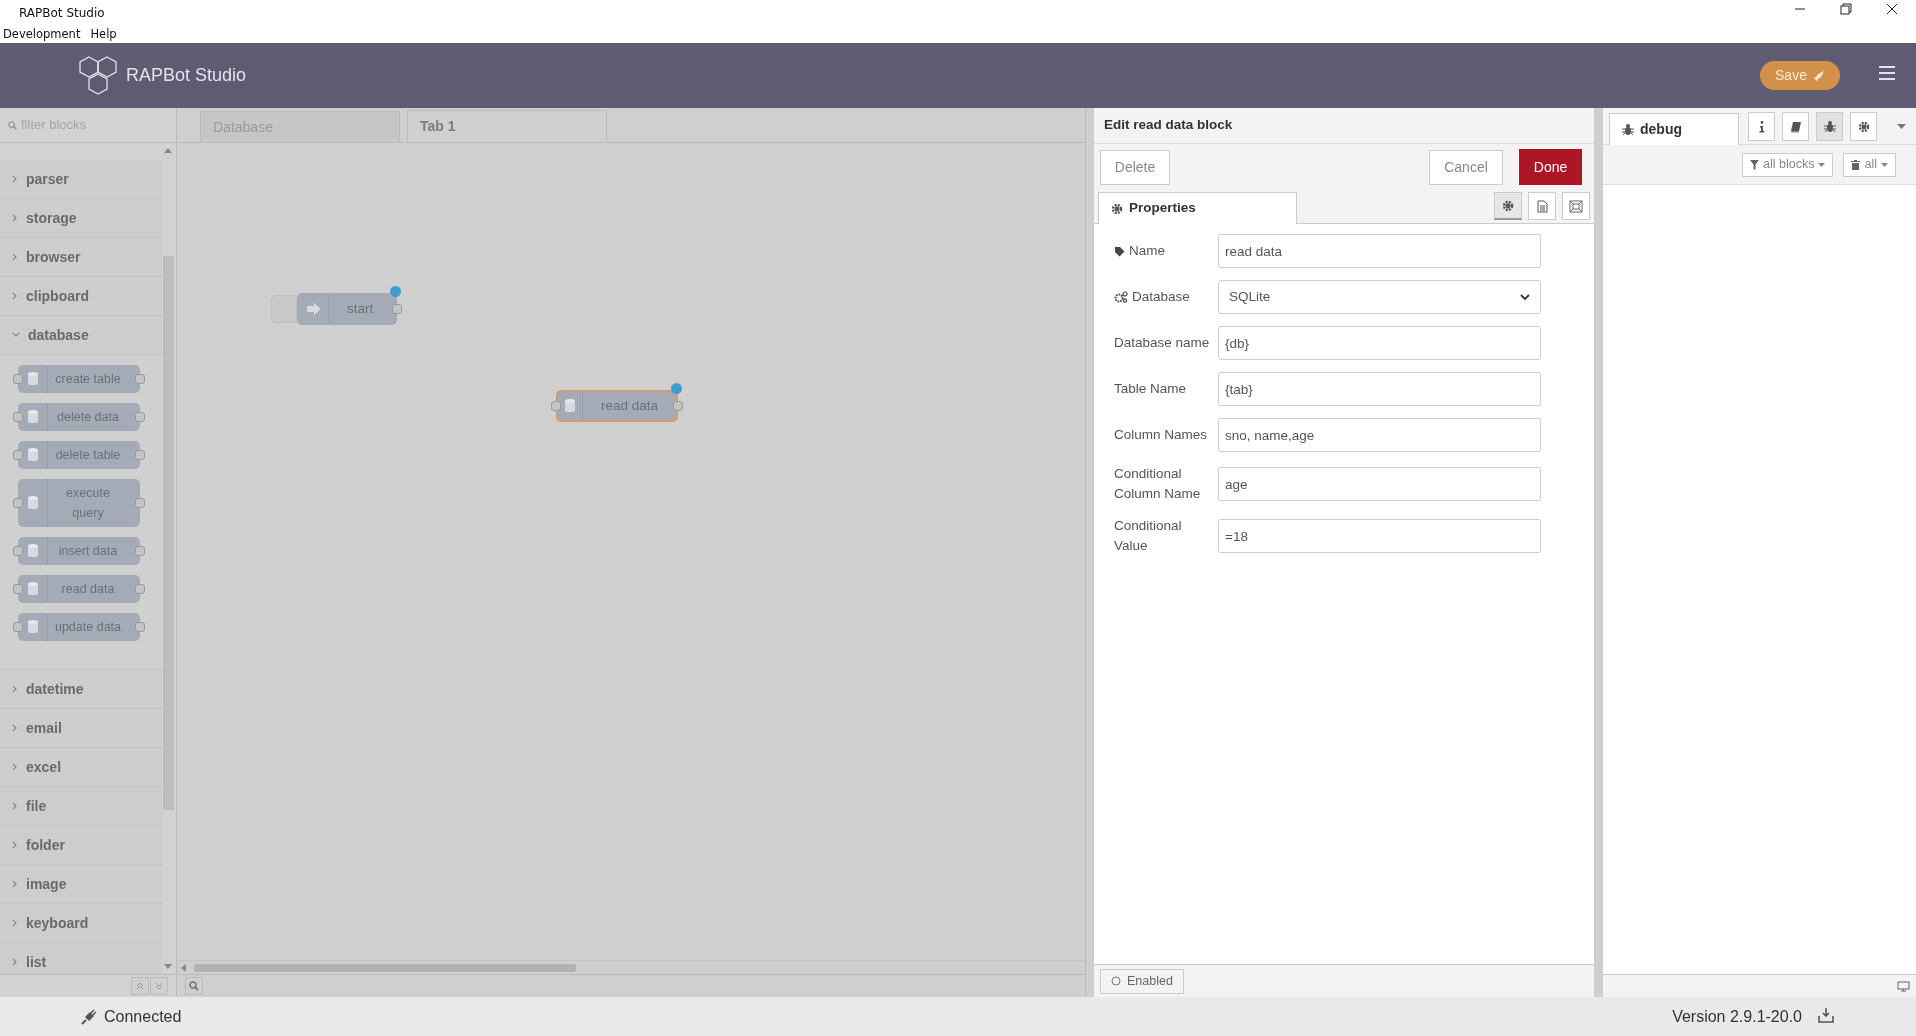 This screenshot has height=1036, width=1916. I want to click on palette-category: image, so click(81, 884).